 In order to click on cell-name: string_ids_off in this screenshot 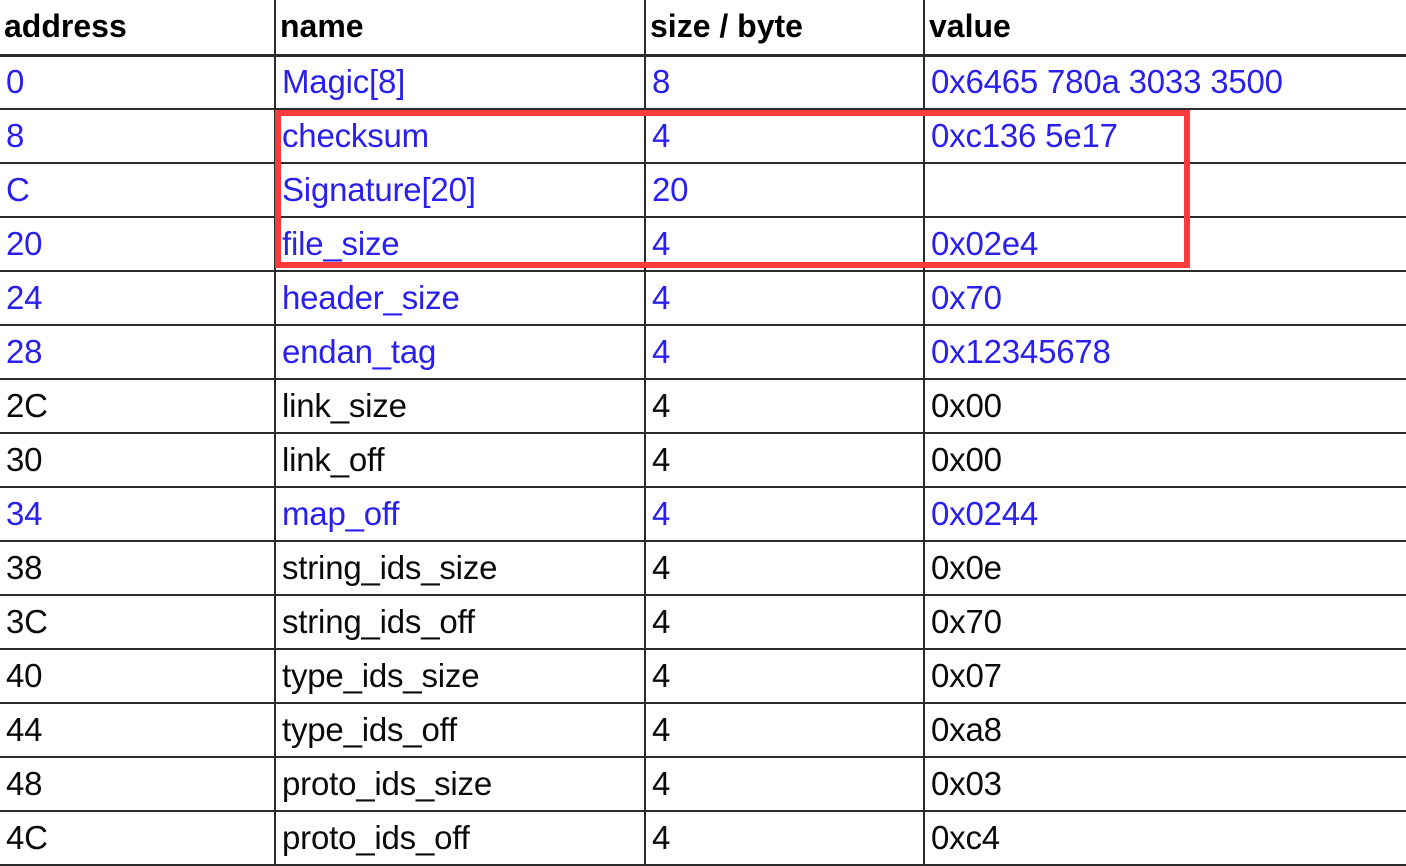, I will do `click(460, 622)`.